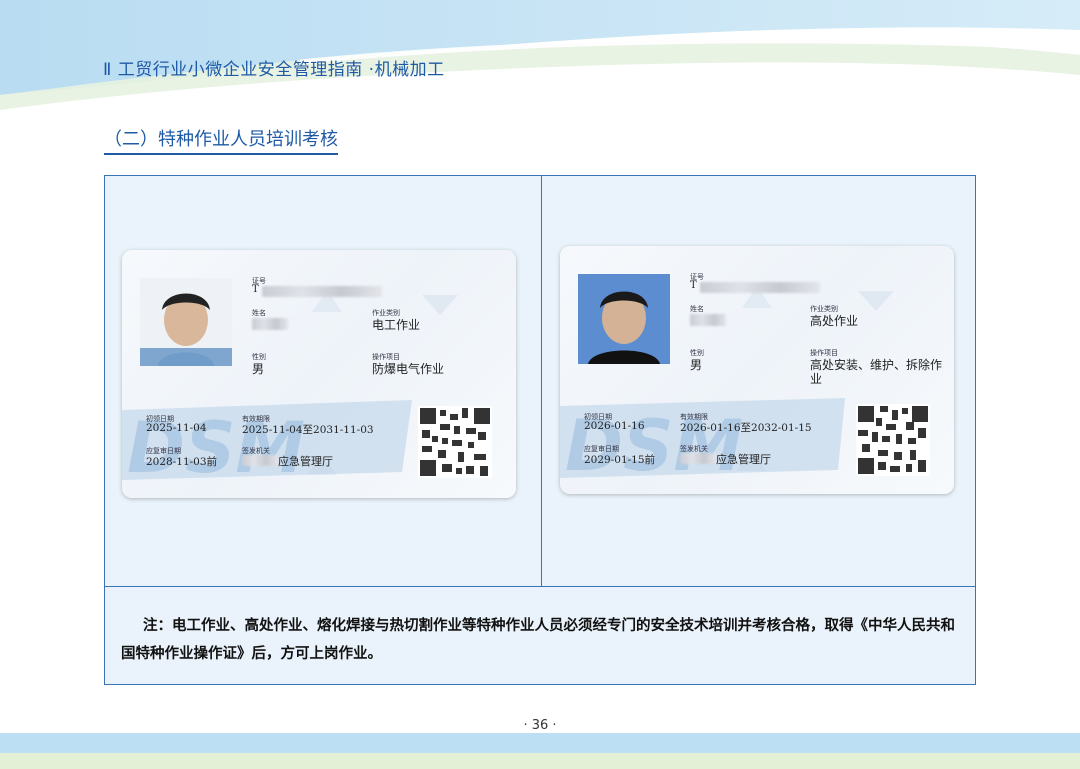 The image size is (1080, 769). What do you see at coordinates (396, 325) in the screenshot?
I see `value-category: 电工作业` at bounding box center [396, 325].